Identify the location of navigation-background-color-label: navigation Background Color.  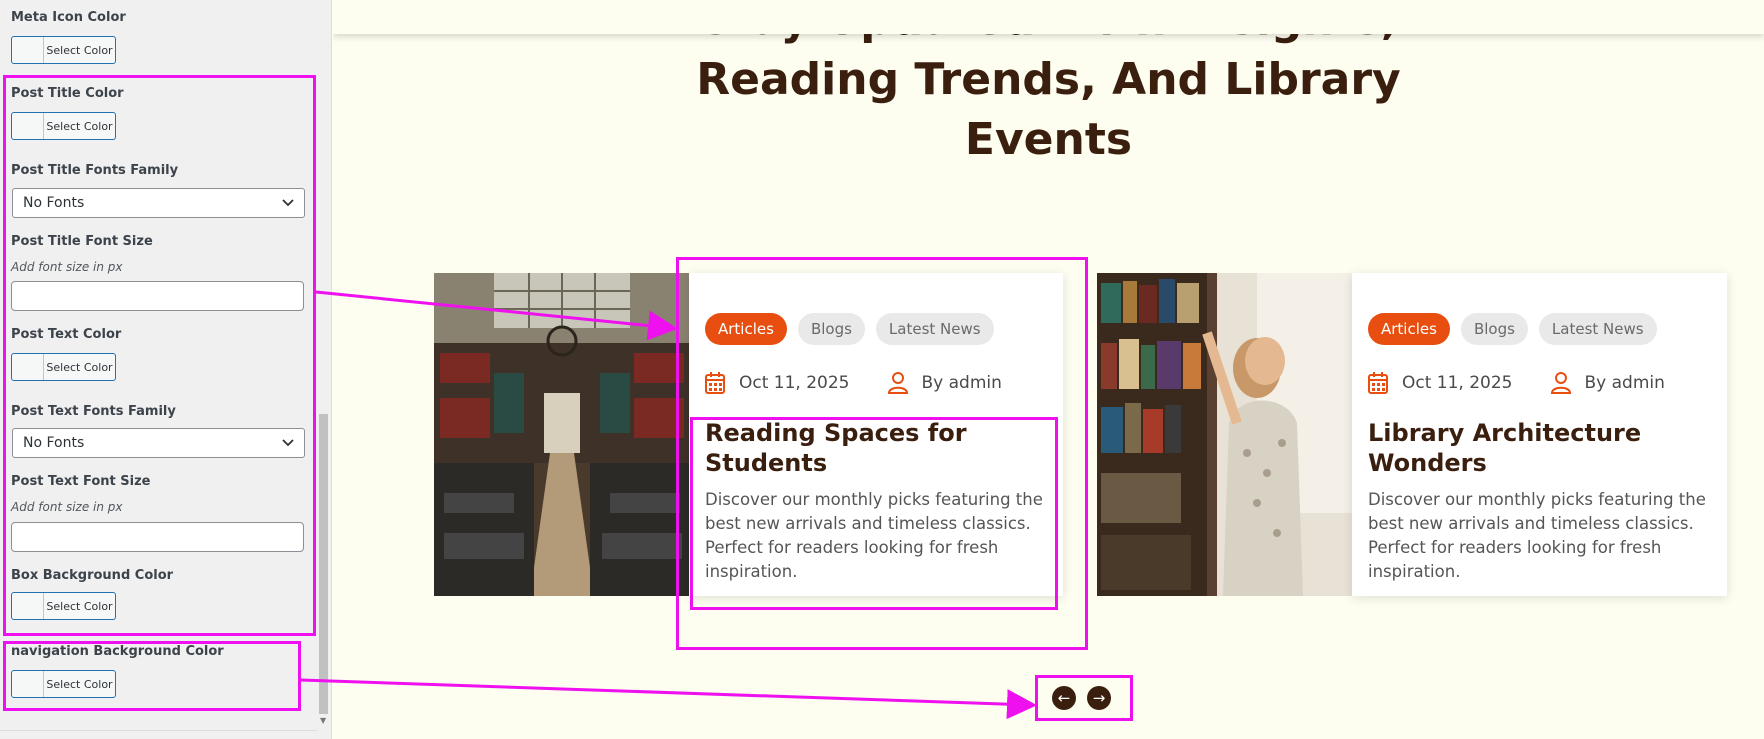
(117, 651).